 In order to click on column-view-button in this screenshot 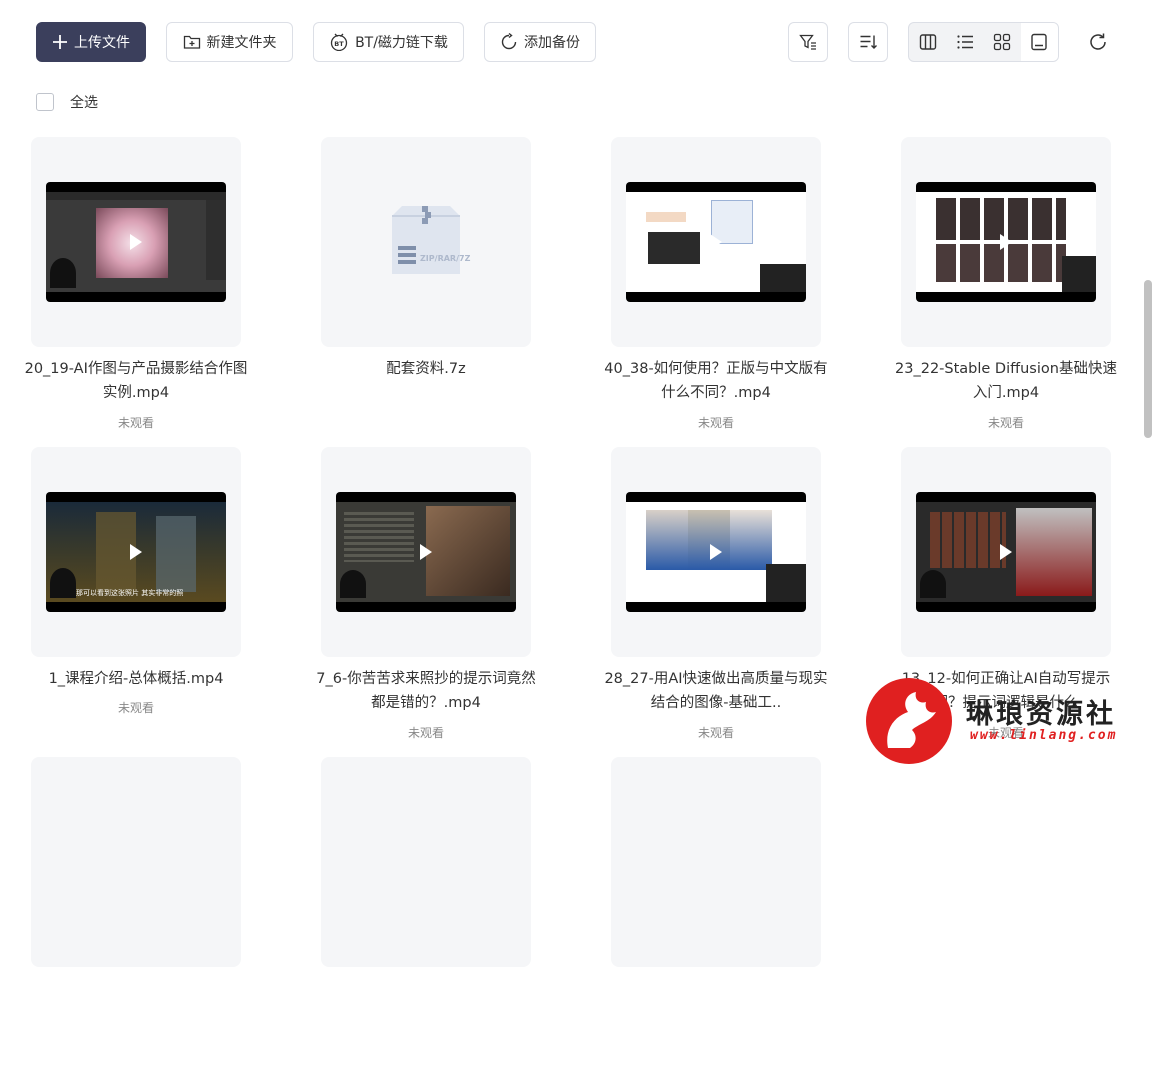, I will do `click(927, 42)`.